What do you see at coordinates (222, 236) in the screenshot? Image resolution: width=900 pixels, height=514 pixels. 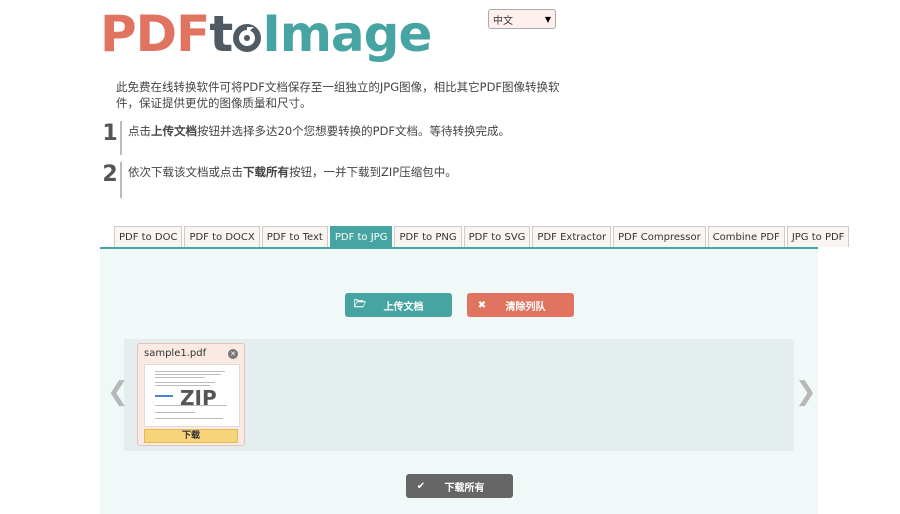 I see `tab-pdf-to-docx: PDF to DOCX` at bounding box center [222, 236].